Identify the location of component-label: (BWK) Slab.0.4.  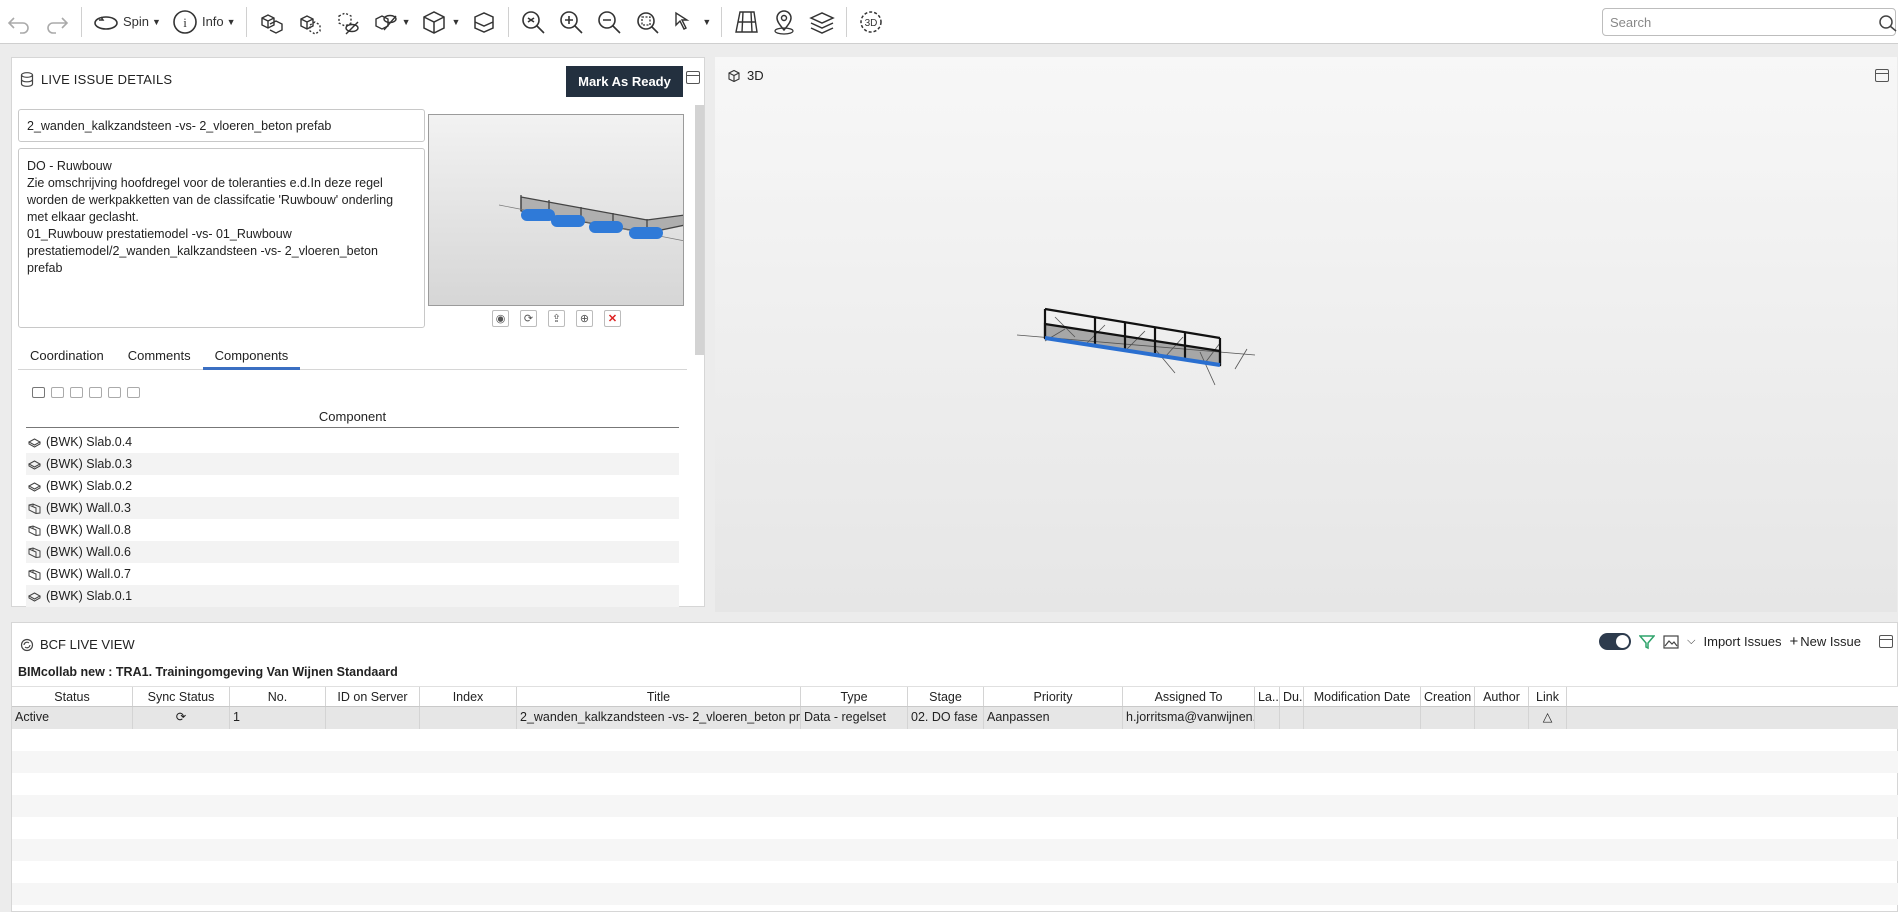
(89, 442).